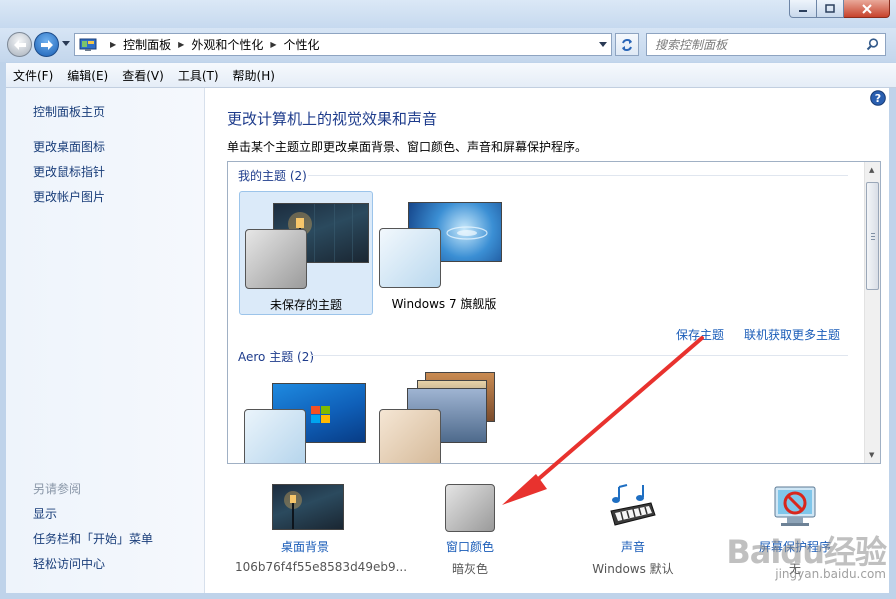  I want to click on sidebar-link-desktop-icons: 更改桌面图标, so click(69, 146).